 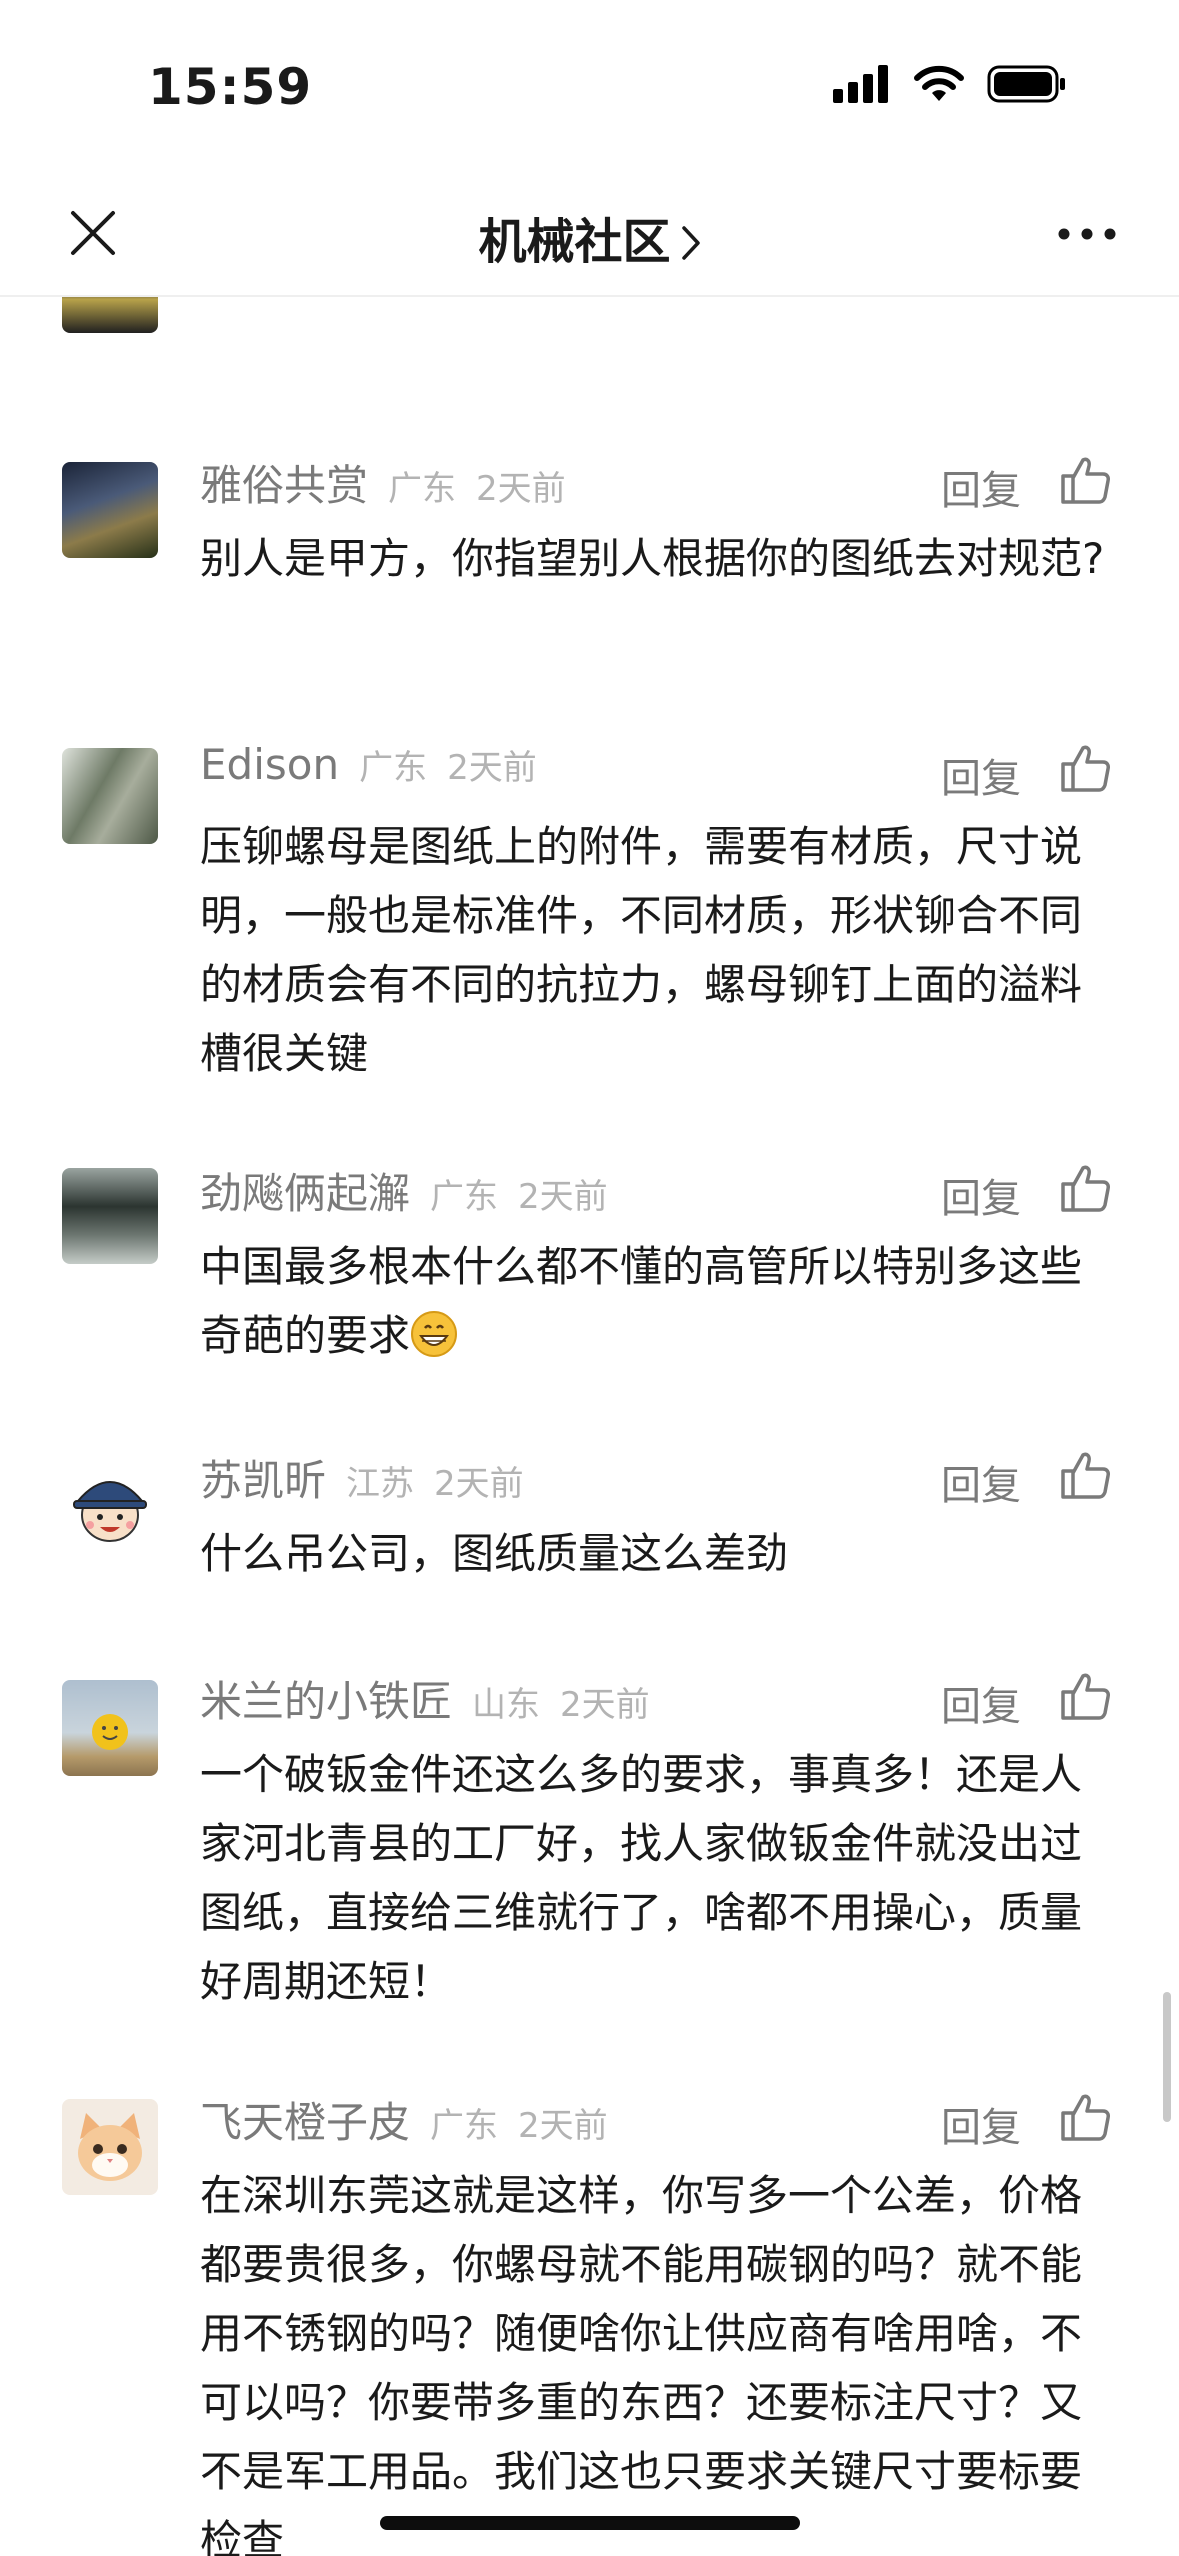 I want to click on status-bar: 15:59, so click(x=589, y=85).